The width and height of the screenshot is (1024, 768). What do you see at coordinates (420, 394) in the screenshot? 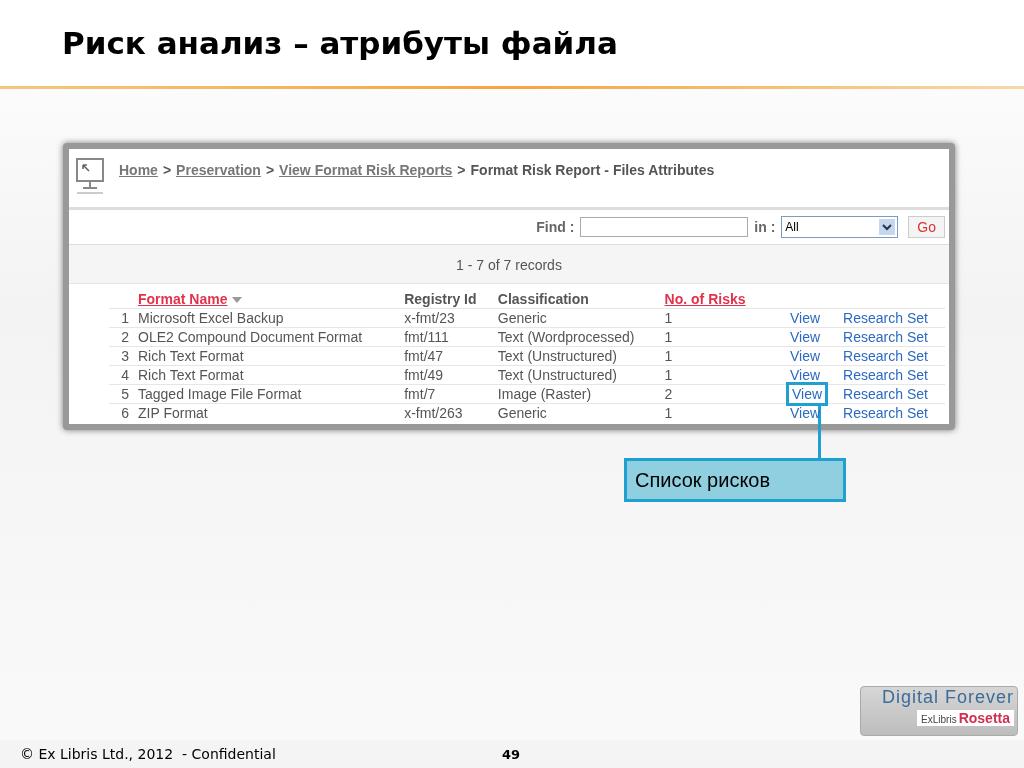
I see `table-cell: fmt/7` at bounding box center [420, 394].